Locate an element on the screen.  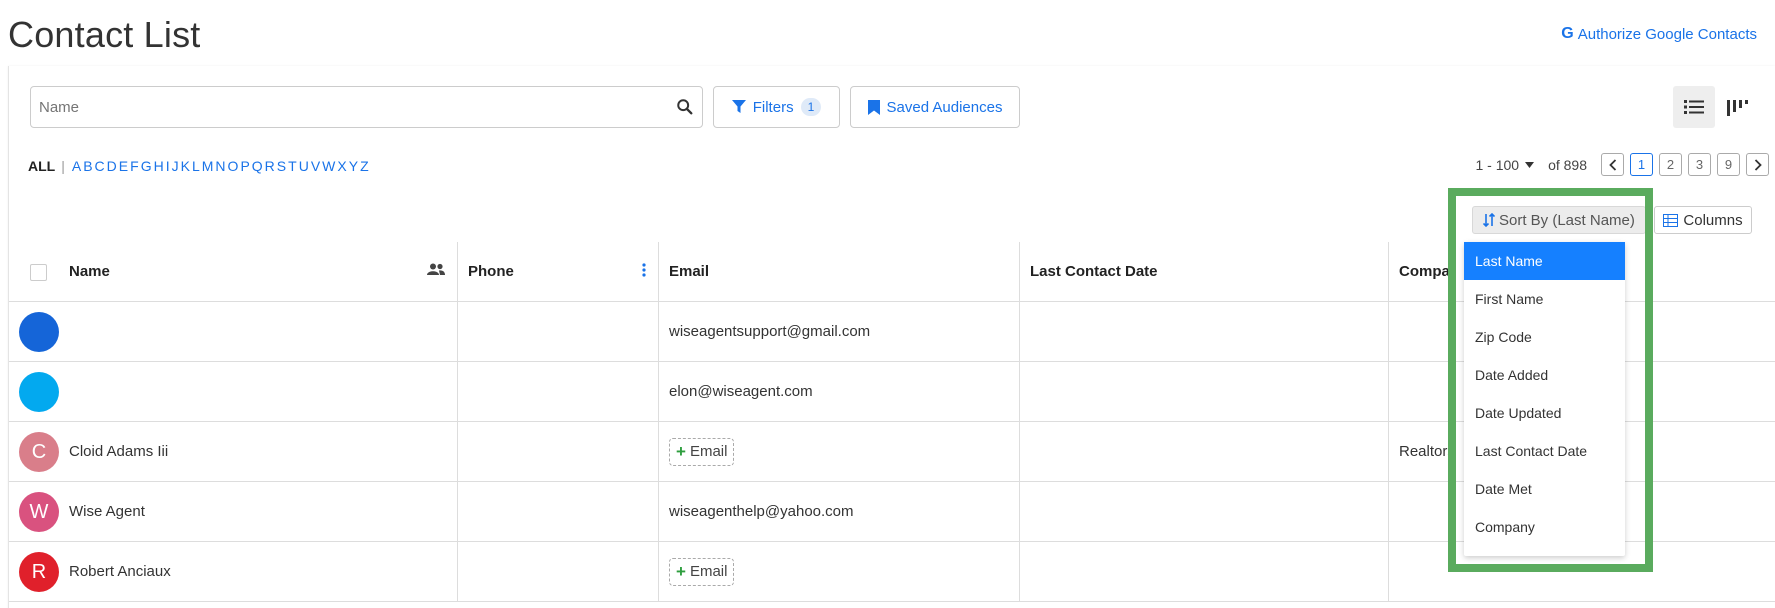
next-page-button is located at coordinates (1757, 164).